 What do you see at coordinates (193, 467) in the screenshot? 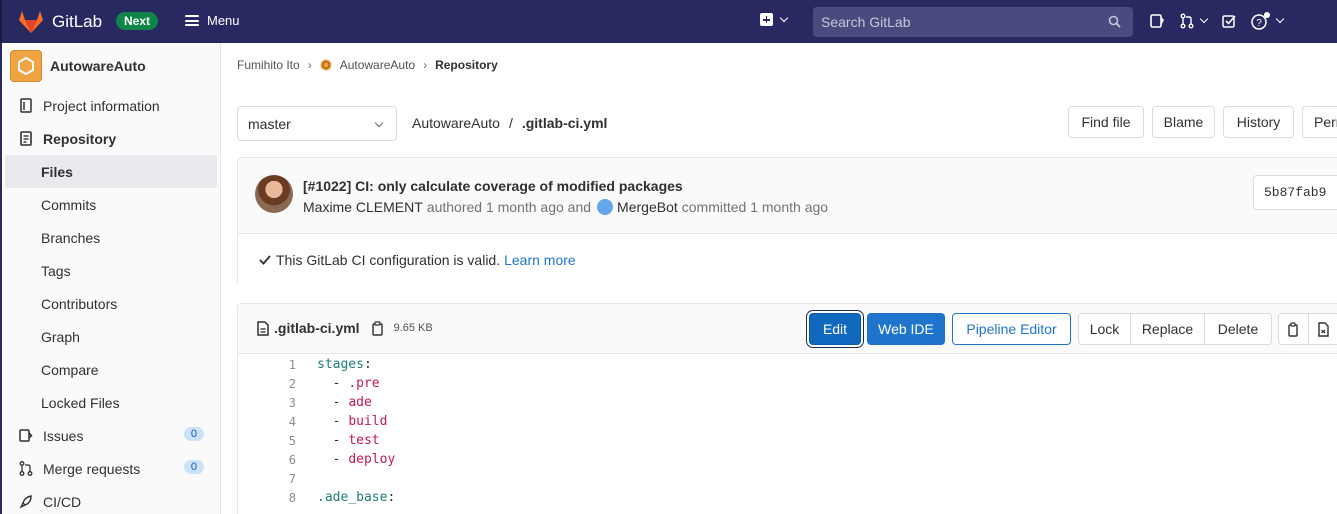
I see `merge-requests-count-badge: 0` at bounding box center [193, 467].